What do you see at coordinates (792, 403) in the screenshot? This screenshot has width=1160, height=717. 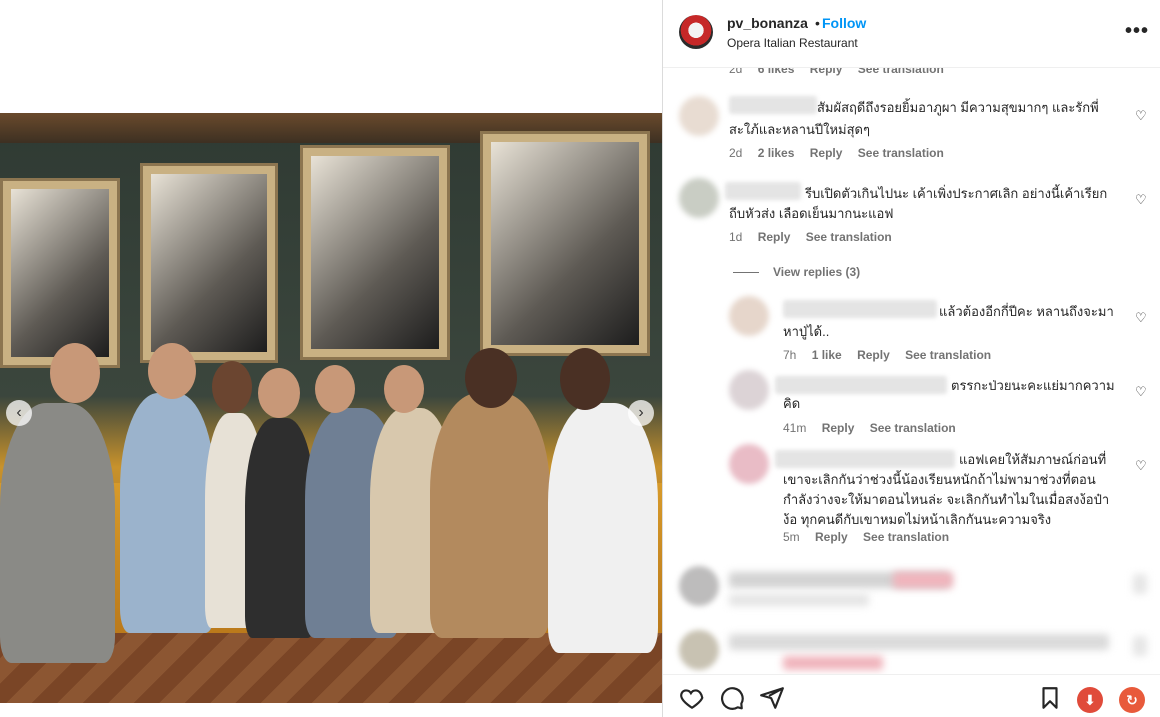 I see `comment-text: คิด` at bounding box center [792, 403].